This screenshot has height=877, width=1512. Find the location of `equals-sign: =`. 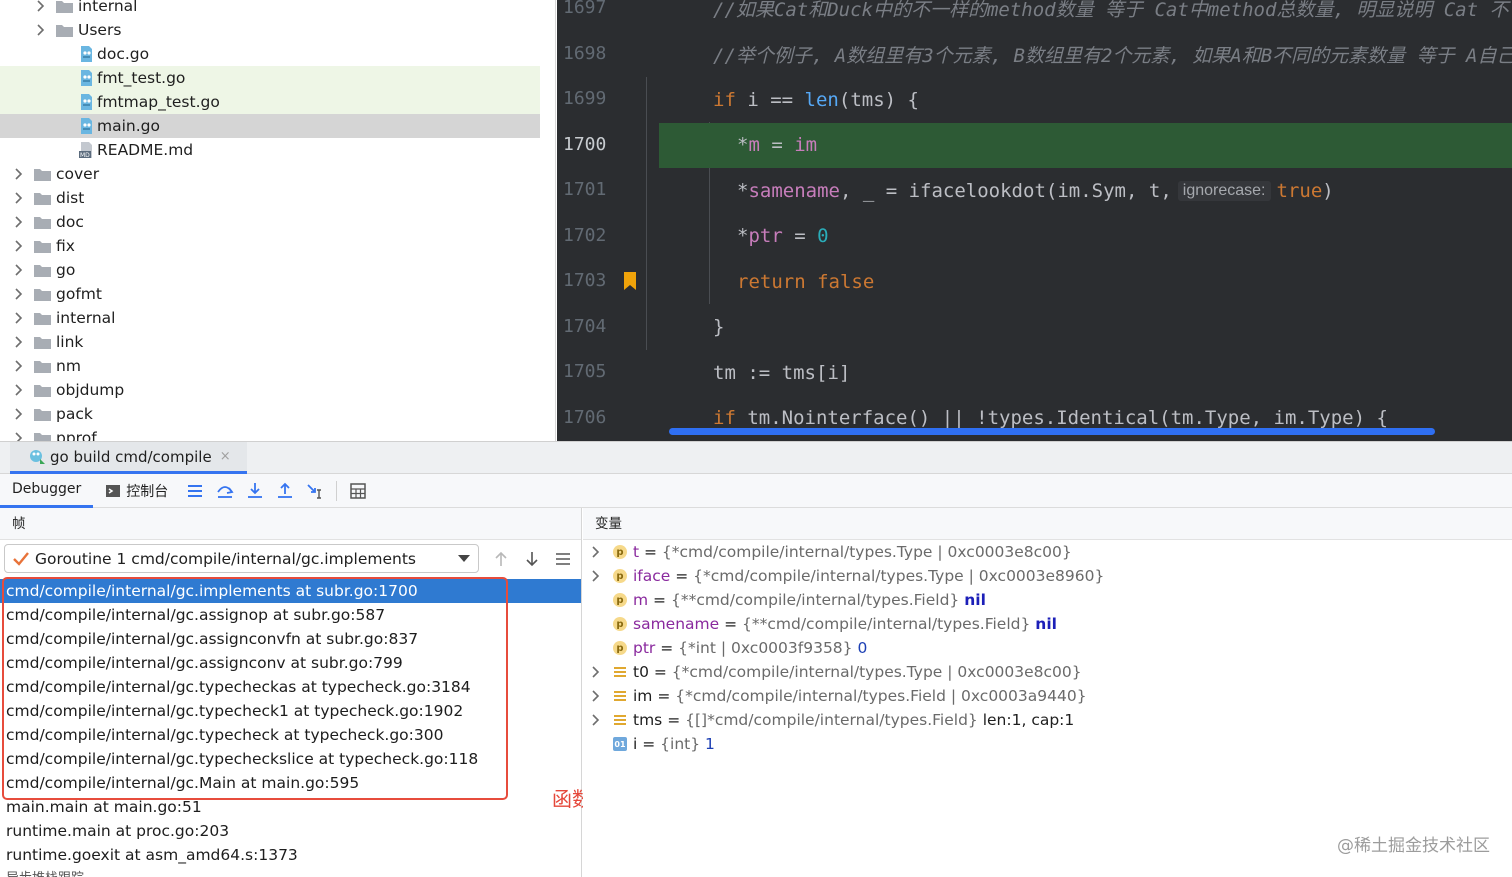

equals-sign: = is located at coordinates (682, 576).